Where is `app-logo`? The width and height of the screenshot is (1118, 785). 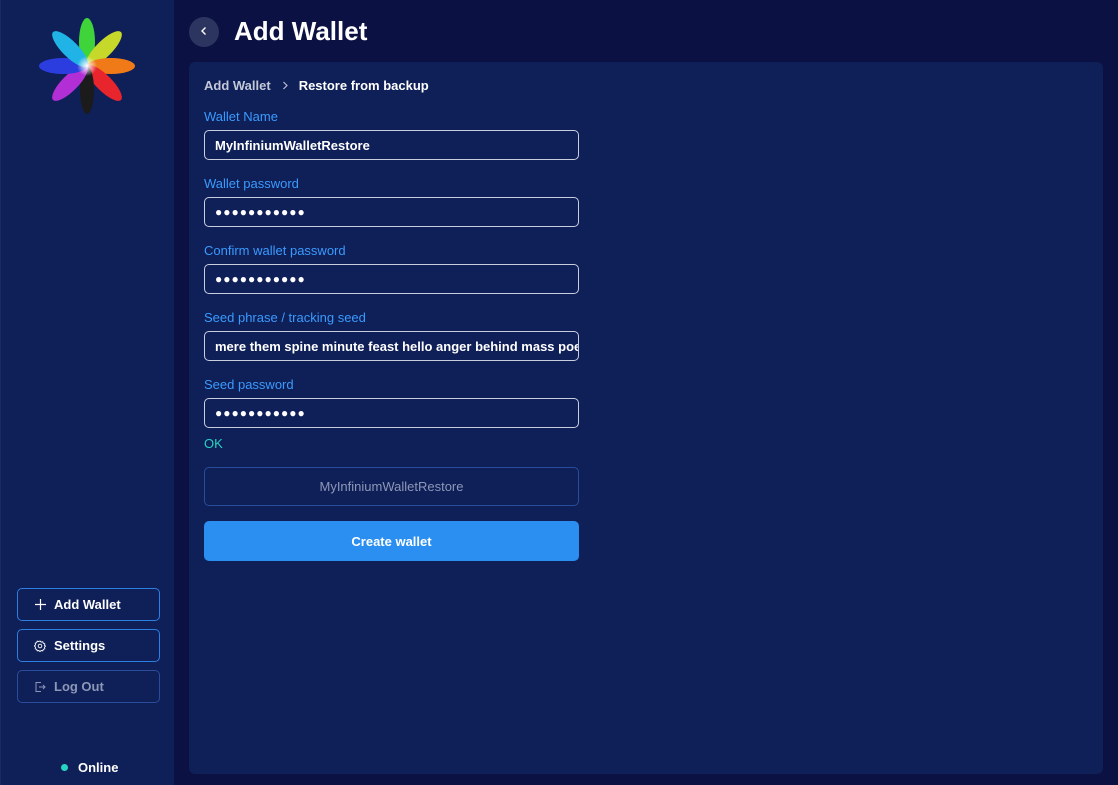 app-logo is located at coordinates (87, 66).